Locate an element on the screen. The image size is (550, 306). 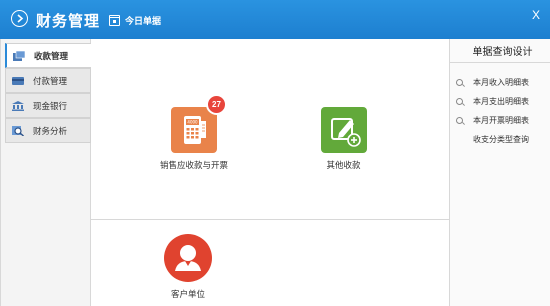
tile-label: 其他收款 is located at coordinates (343, 165).